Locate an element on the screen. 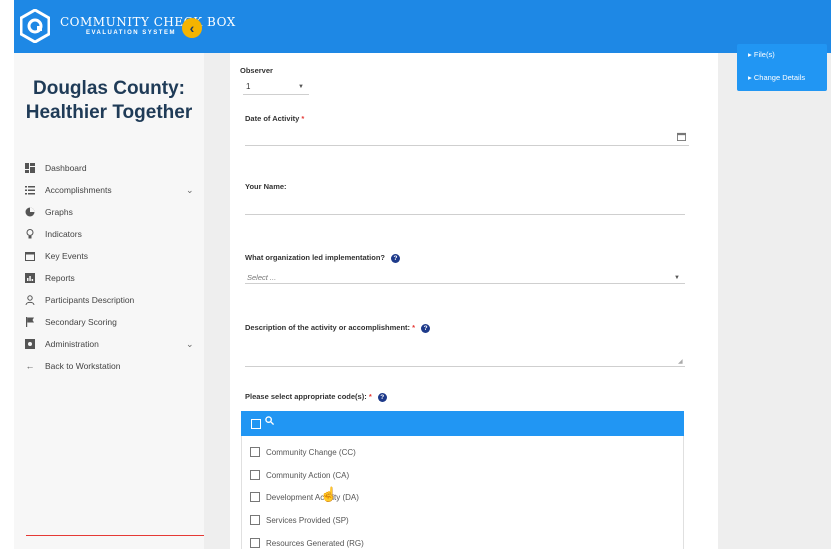  sidebar-item-key-events: Key Events is located at coordinates (109, 256).